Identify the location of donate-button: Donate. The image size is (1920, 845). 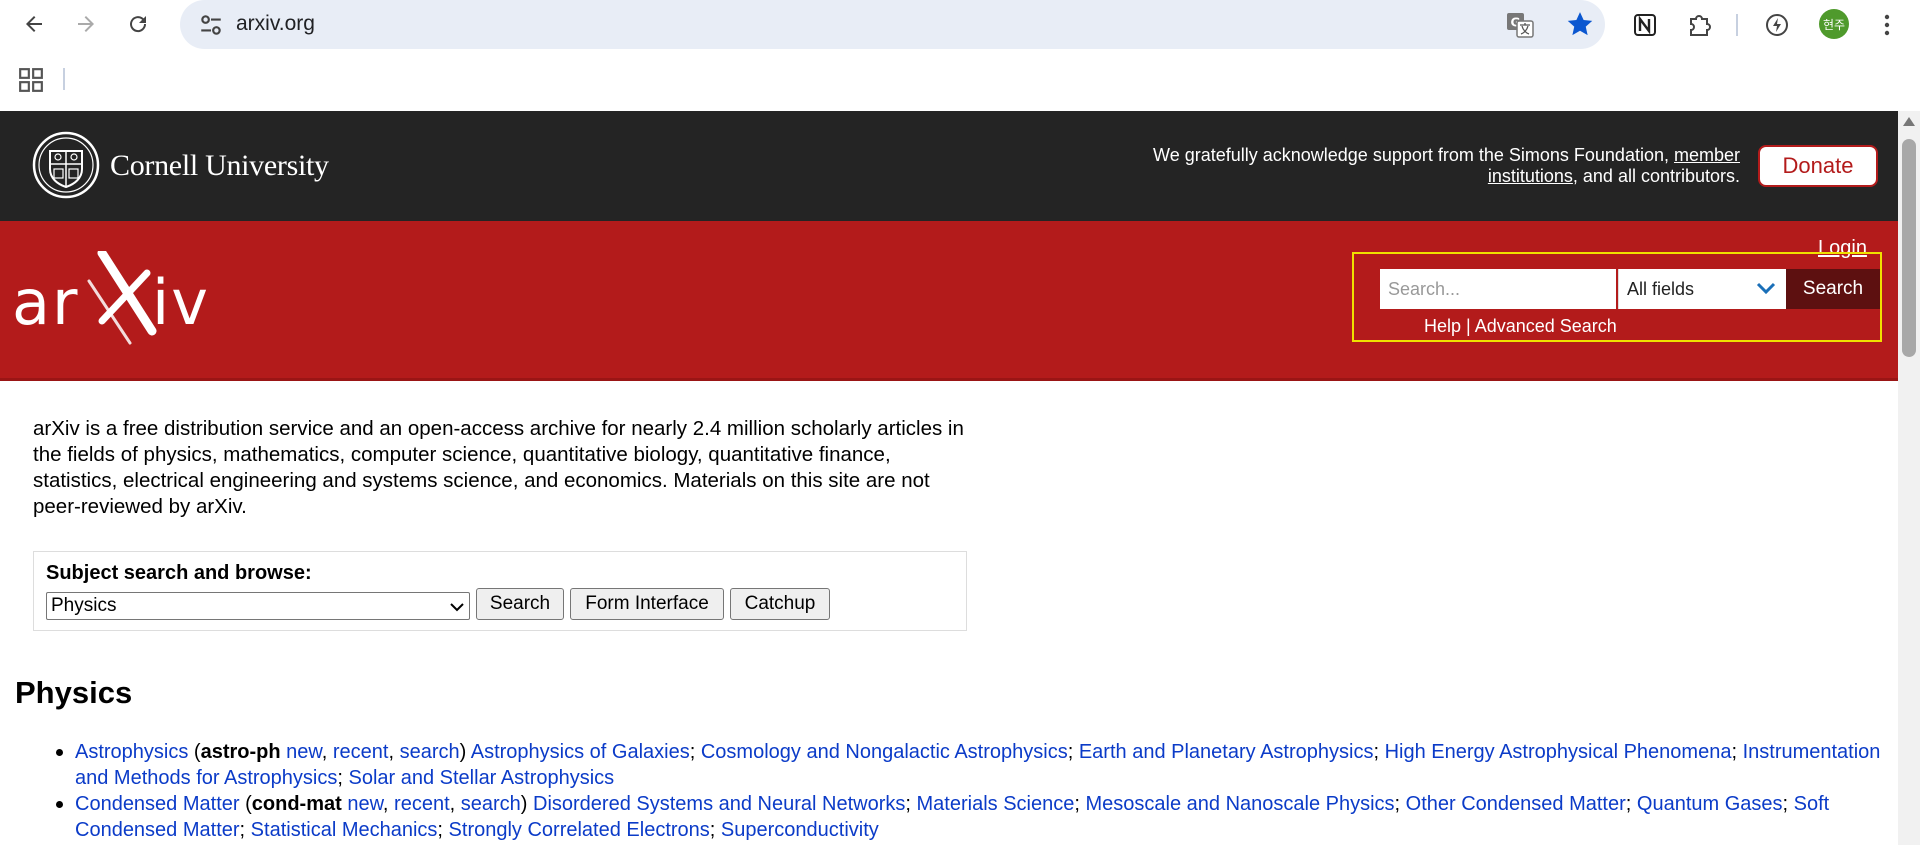
(1818, 166).